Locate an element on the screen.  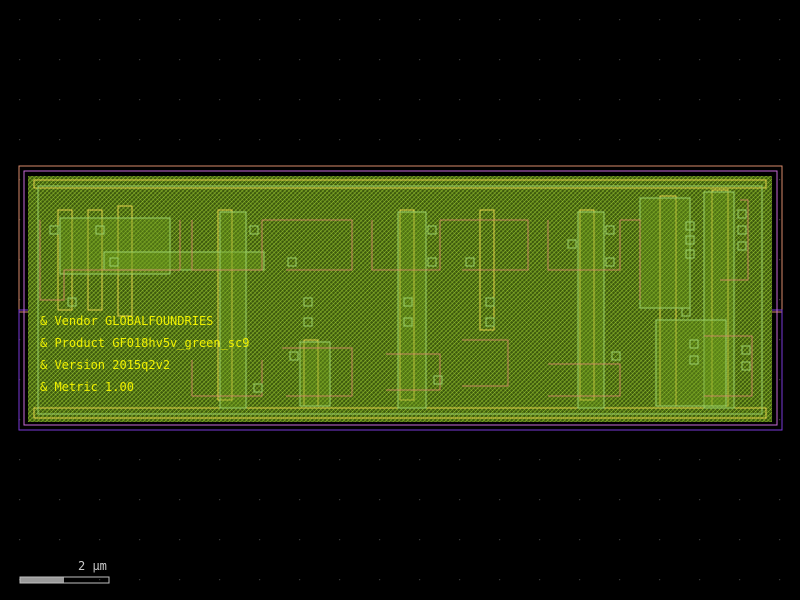
annotation-vendor: & Vendor GLOBALFOUNDRIES is located at coordinates (126, 321).